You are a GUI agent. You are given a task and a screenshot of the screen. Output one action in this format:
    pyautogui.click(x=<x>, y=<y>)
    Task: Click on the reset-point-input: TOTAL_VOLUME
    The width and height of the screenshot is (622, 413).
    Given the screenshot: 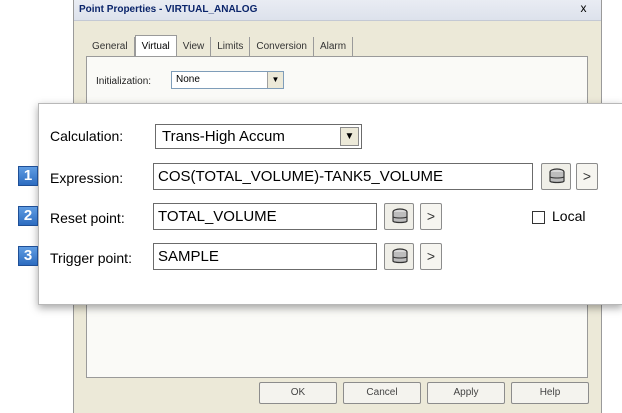 What is the action you would take?
    pyautogui.click(x=265, y=216)
    